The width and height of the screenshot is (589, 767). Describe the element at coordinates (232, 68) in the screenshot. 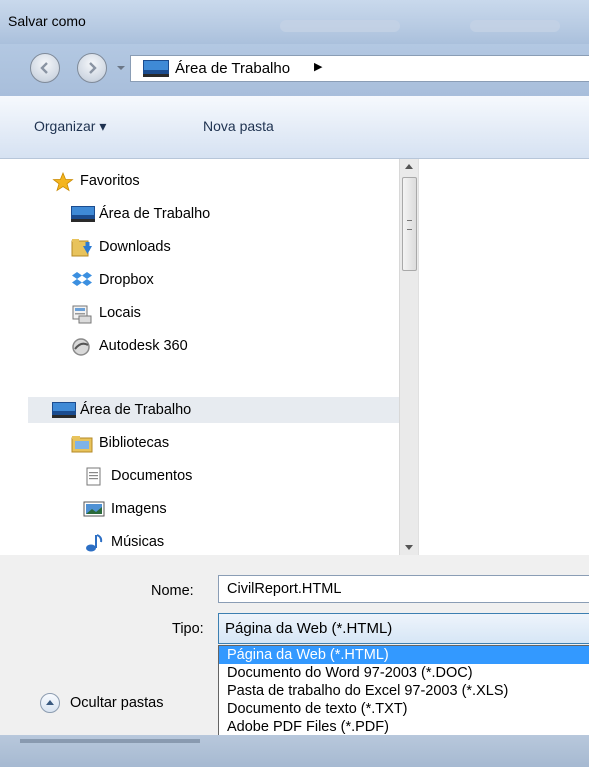

I see `breadcrumb-item: Área de Trabalho` at that location.